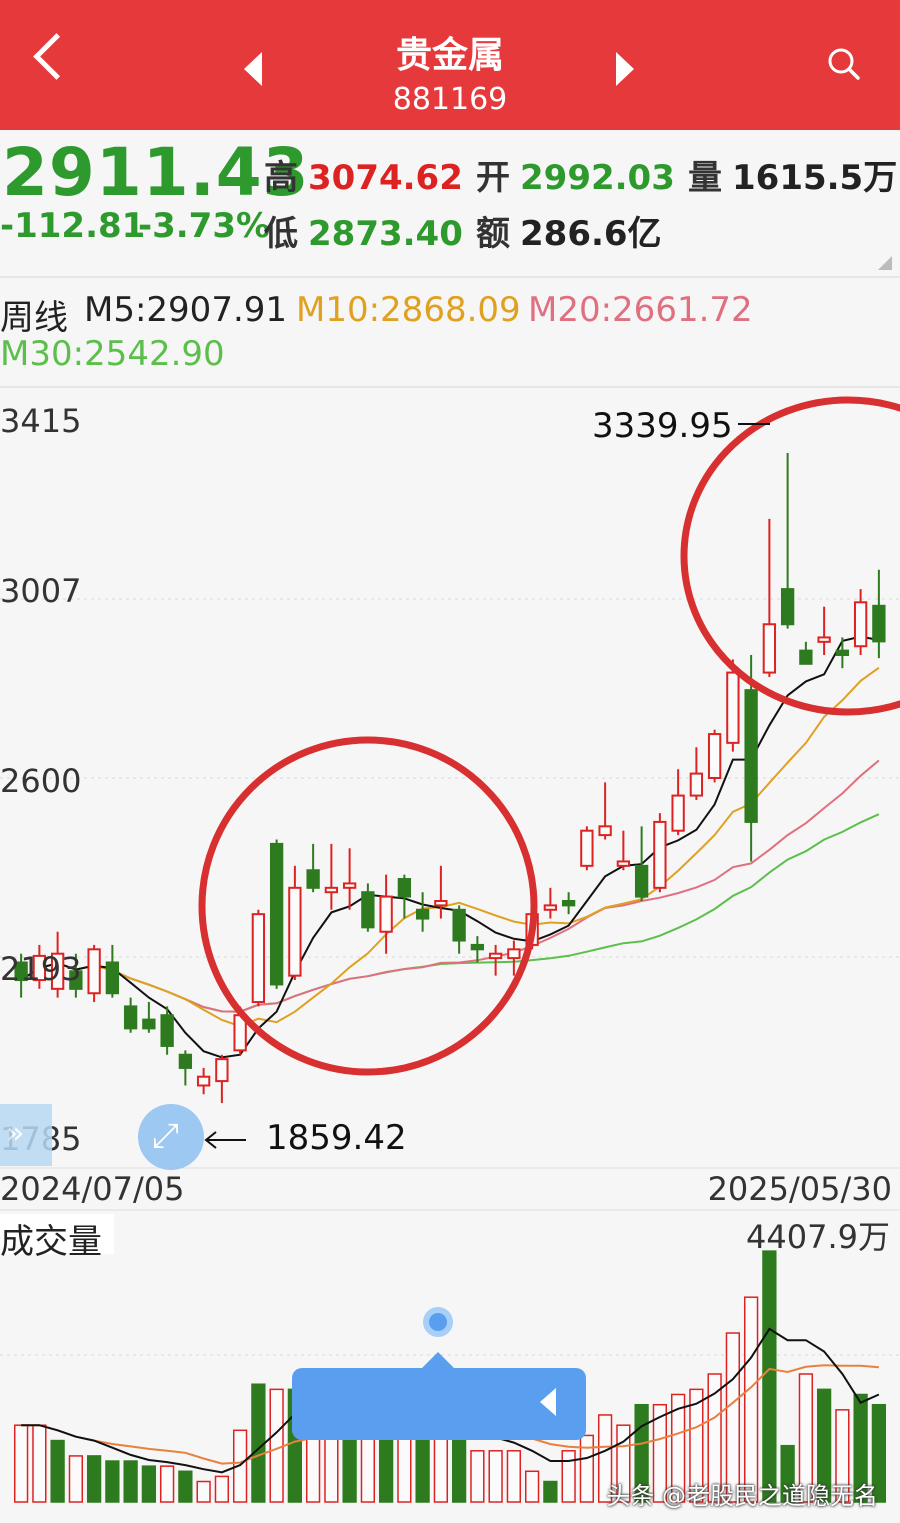 Image resolution: width=900 pixels, height=1523 pixels. I want to click on highlight-circle, so click(790, 556).